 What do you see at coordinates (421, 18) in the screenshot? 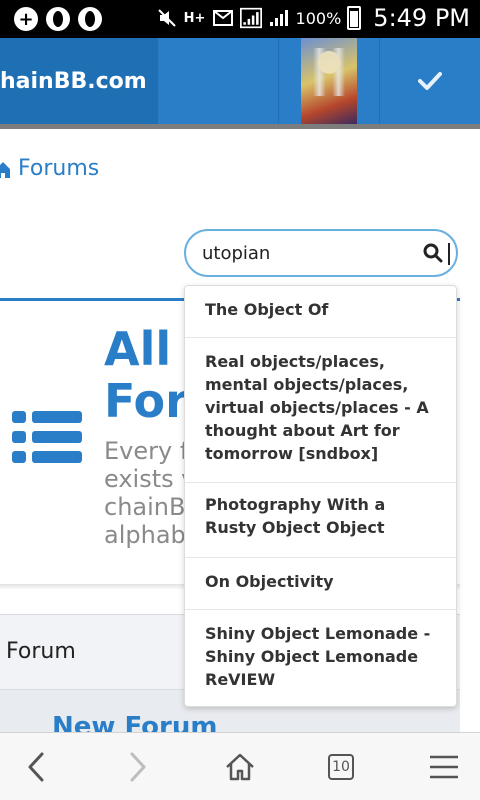
I see `clock: 5:49 PM` at bounding box center [421, 18].